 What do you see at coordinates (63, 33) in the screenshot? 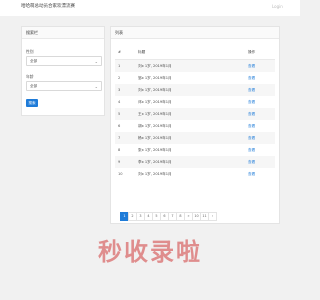
I see `search-panel-header: 搜索栏` at bounding box center [63, 33].